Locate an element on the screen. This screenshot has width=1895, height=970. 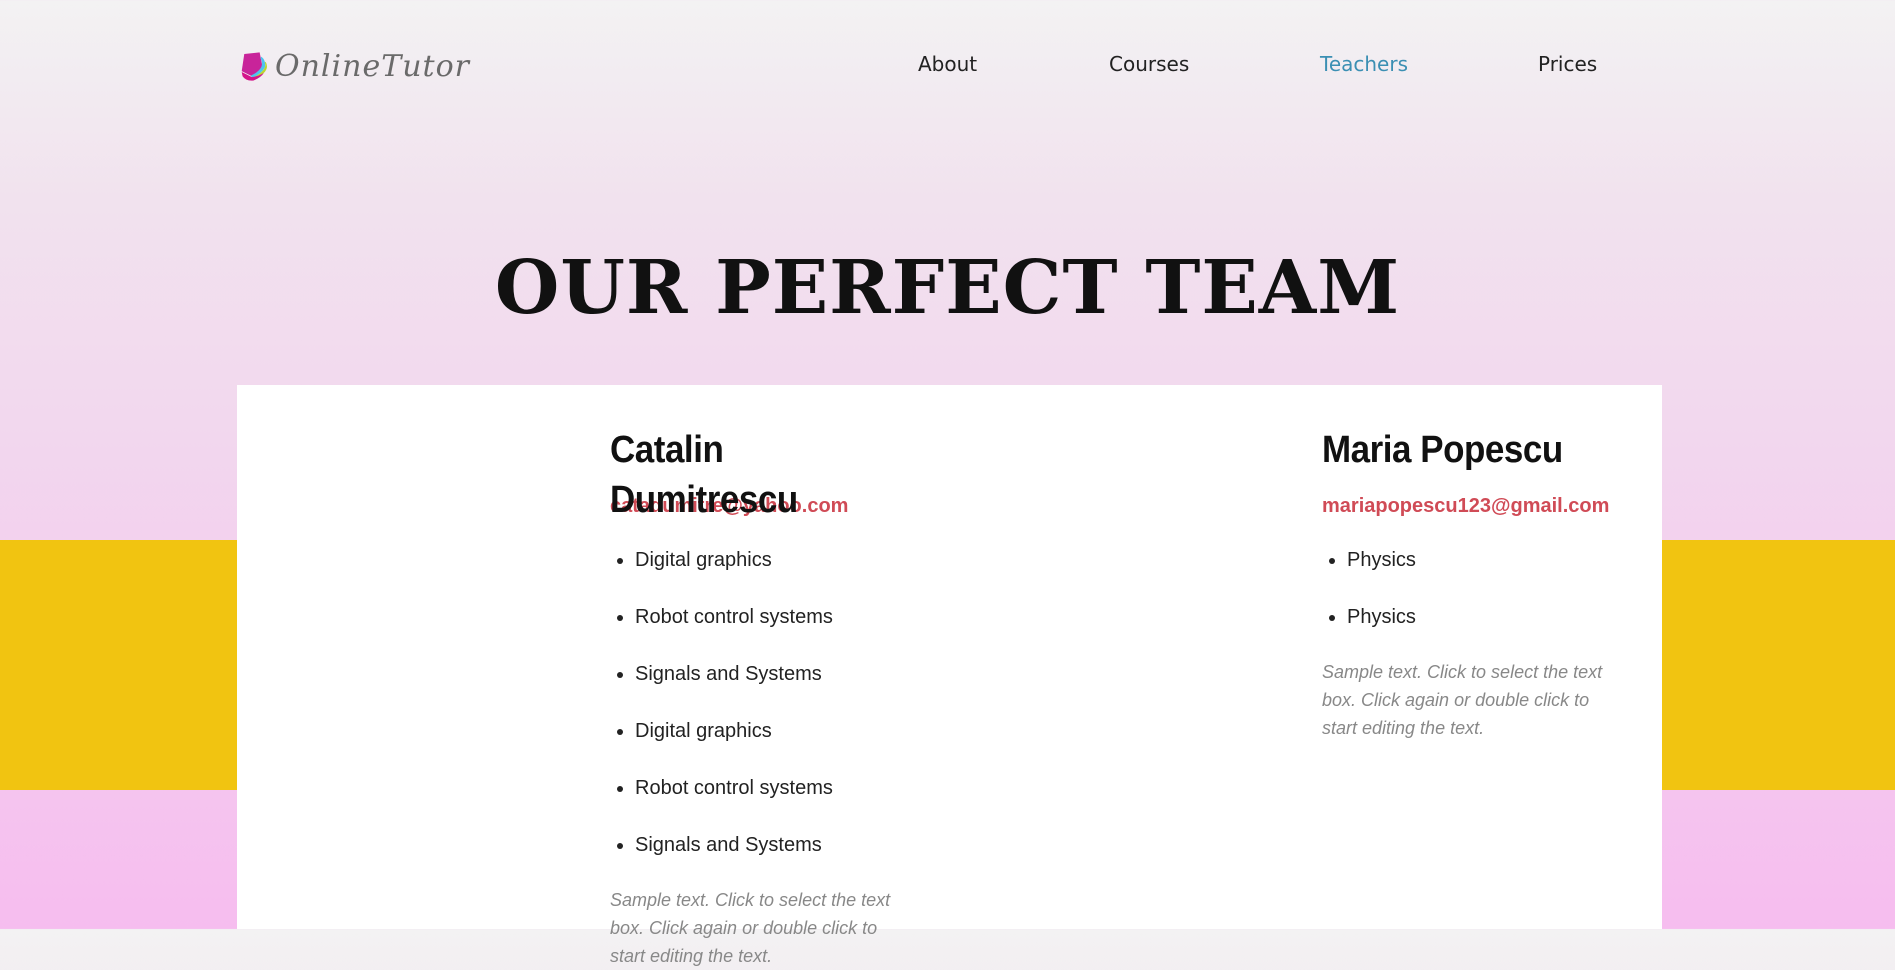
teacher-name: Maria Popescu is located at coordinates (1442, 450).